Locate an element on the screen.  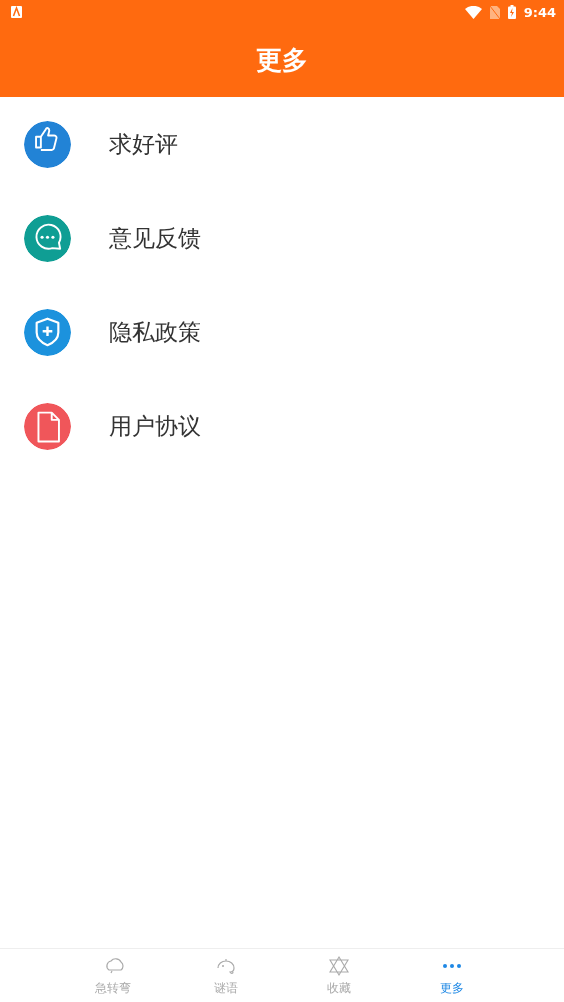
menu-item-label: 意见反馈 is located at coordinates (155, 238).